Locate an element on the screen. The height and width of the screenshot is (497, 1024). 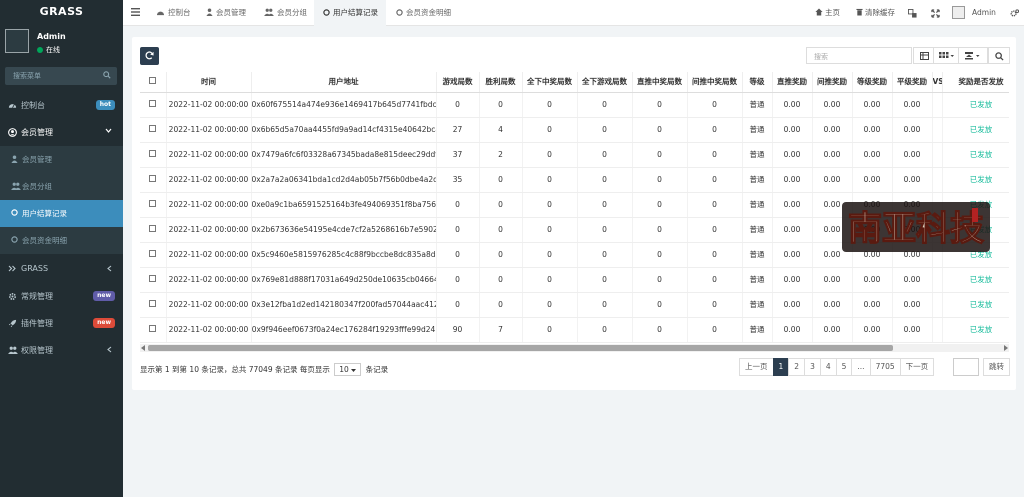
advanced-search-button is located at coordinates (999, 55).